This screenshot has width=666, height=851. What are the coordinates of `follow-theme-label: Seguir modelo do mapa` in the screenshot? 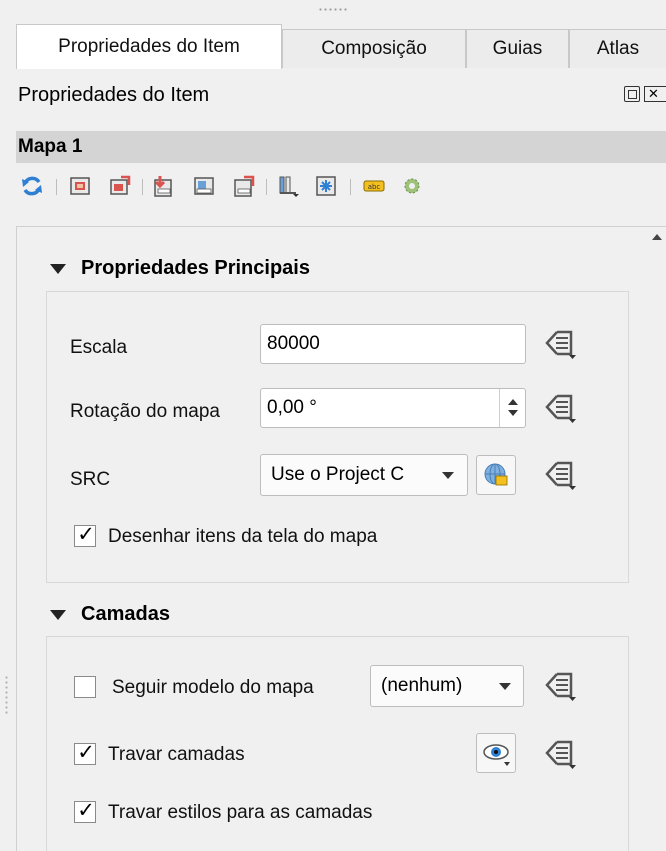 It's located at (213, 688).